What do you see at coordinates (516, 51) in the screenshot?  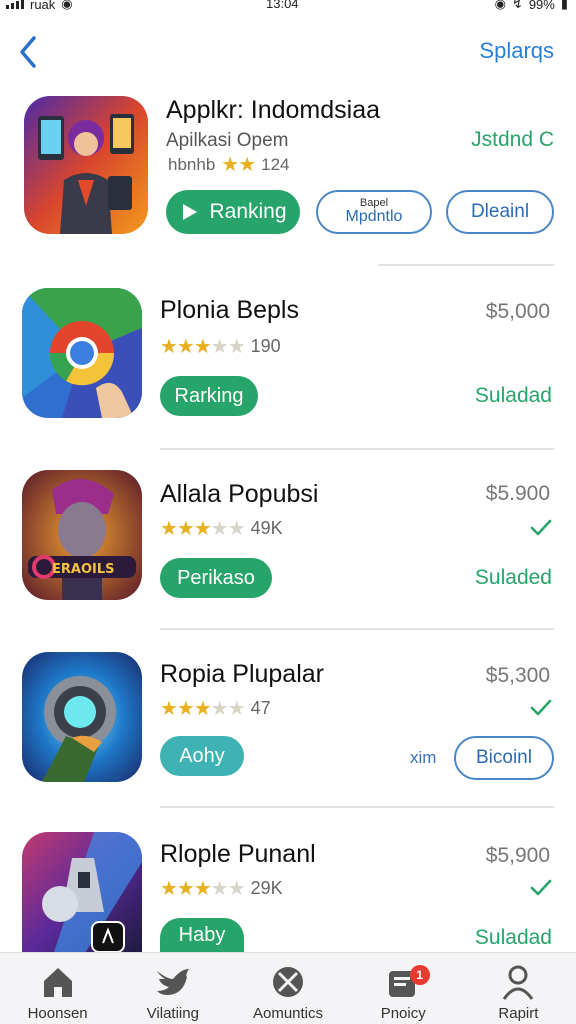 I see `nav-action-link: Splarqs` at bounding box center [516, 51].